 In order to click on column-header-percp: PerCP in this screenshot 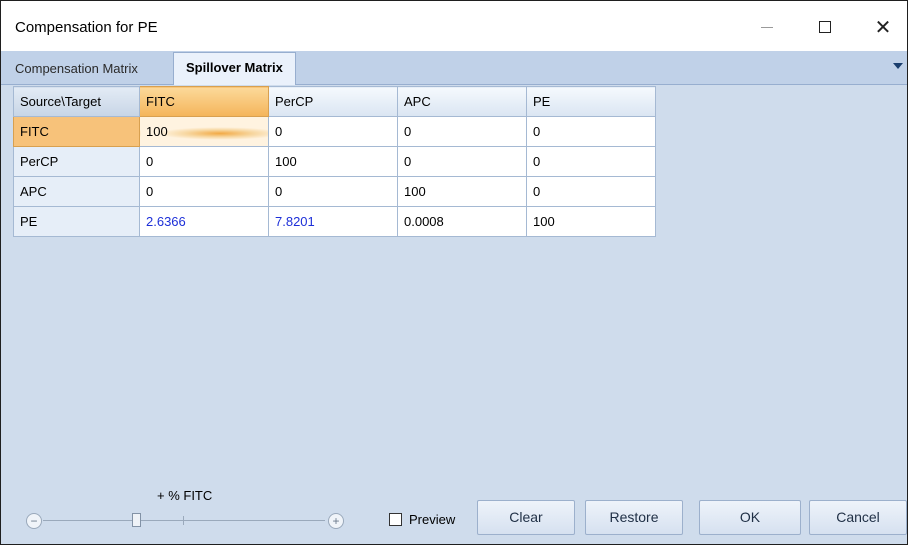, I will do `click(333, 101)`.